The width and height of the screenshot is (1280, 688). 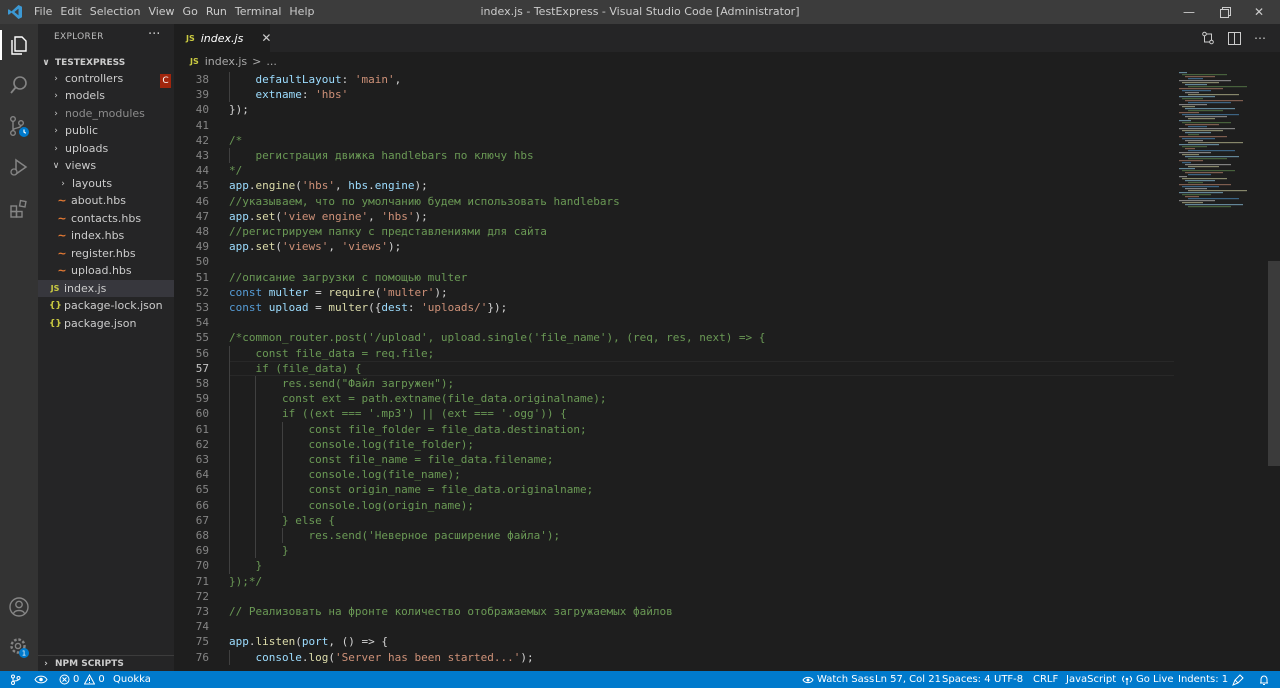 What do you see at coordinates (106, 305) in the screenshot?
I see `file-package-lock-json: {} package-lock.json` at bounding box center [106, 305].